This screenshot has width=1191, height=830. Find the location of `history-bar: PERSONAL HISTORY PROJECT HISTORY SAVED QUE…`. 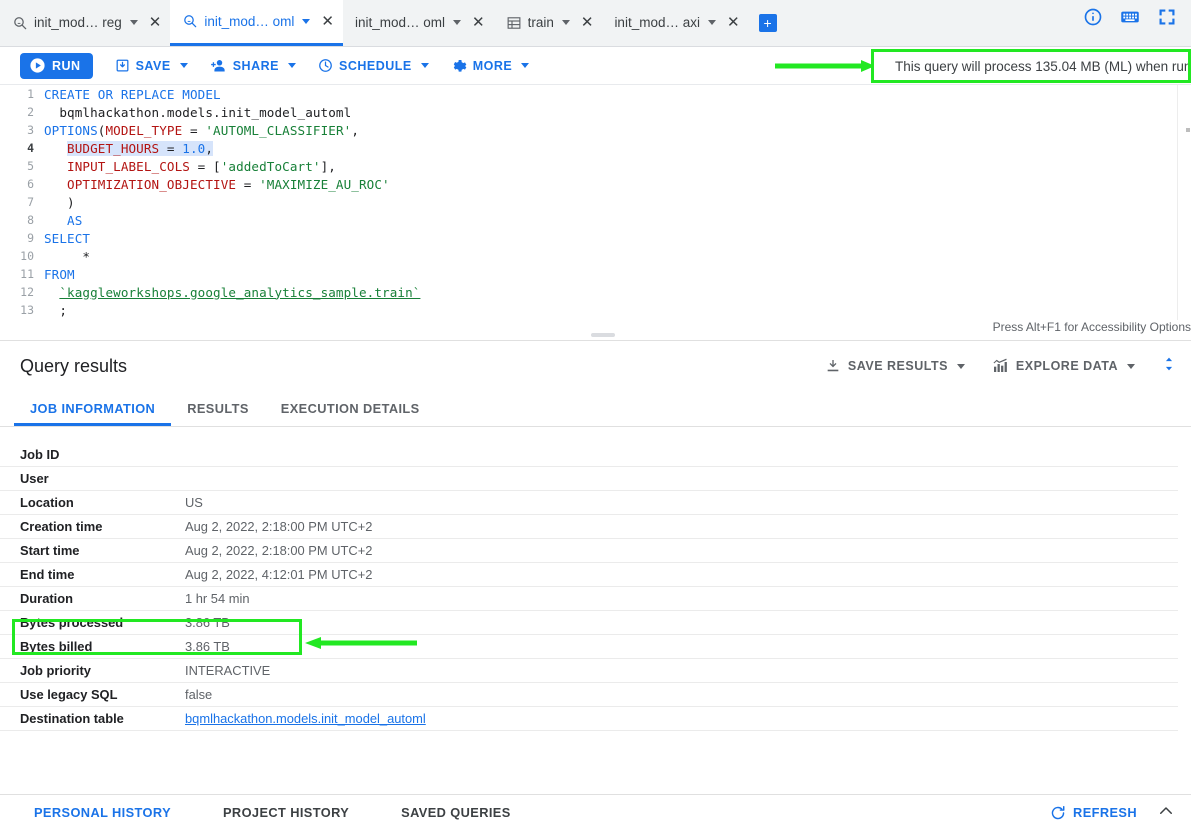

history-bar: PERSONAL HISTORY PROJECT HISTORY SAVED QUE… is located at coordinates (595, 812).